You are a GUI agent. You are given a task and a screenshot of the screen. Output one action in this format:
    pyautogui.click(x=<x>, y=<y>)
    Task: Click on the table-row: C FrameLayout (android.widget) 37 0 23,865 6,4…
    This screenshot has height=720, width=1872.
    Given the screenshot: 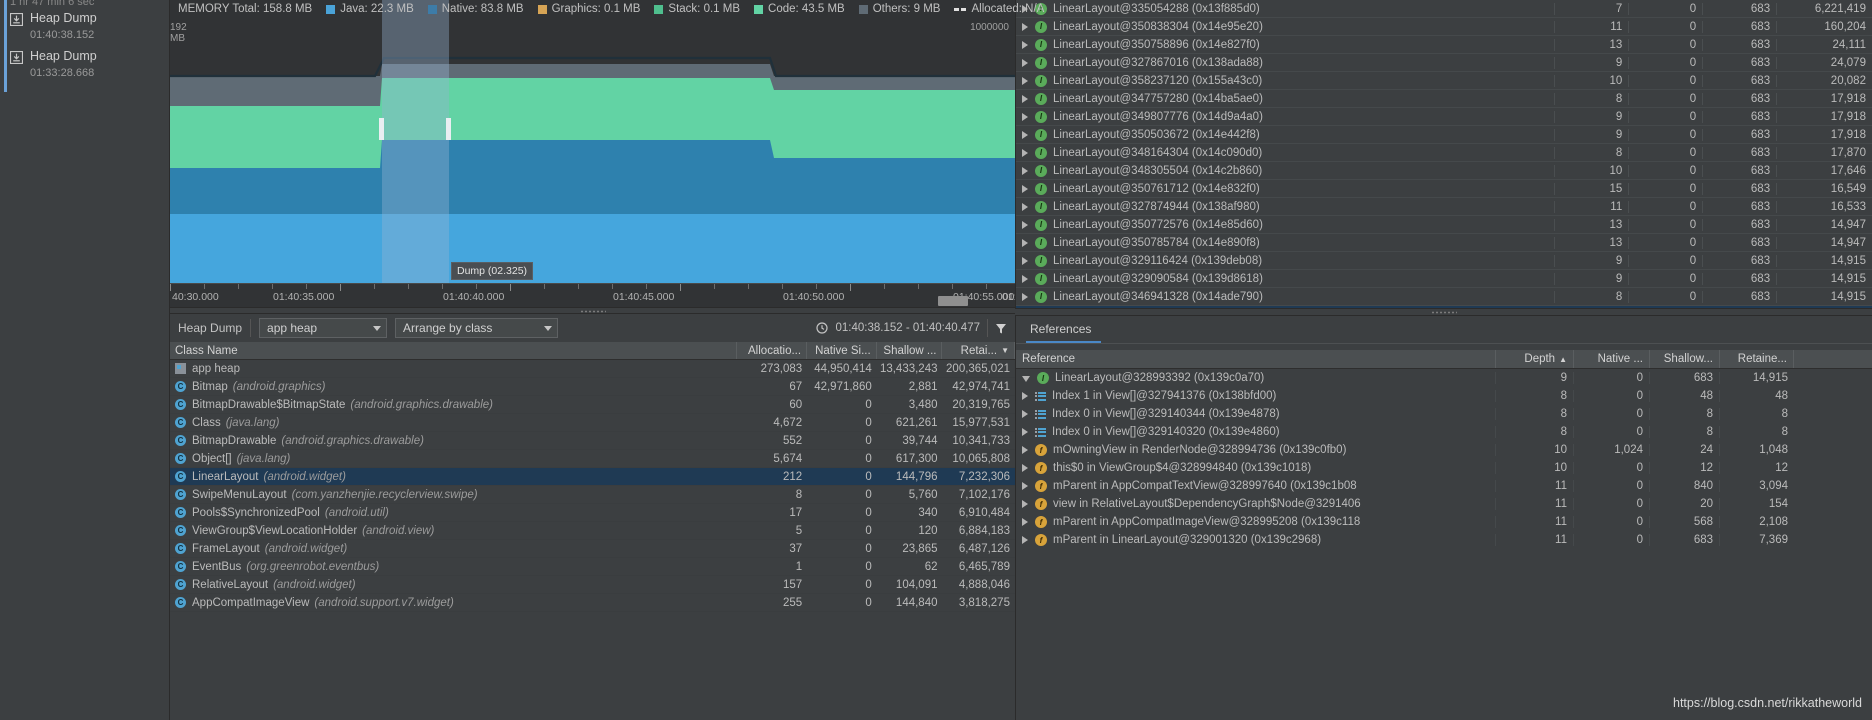 What is the action you would take?
    pyautogui.click(x=592, y=549)
    